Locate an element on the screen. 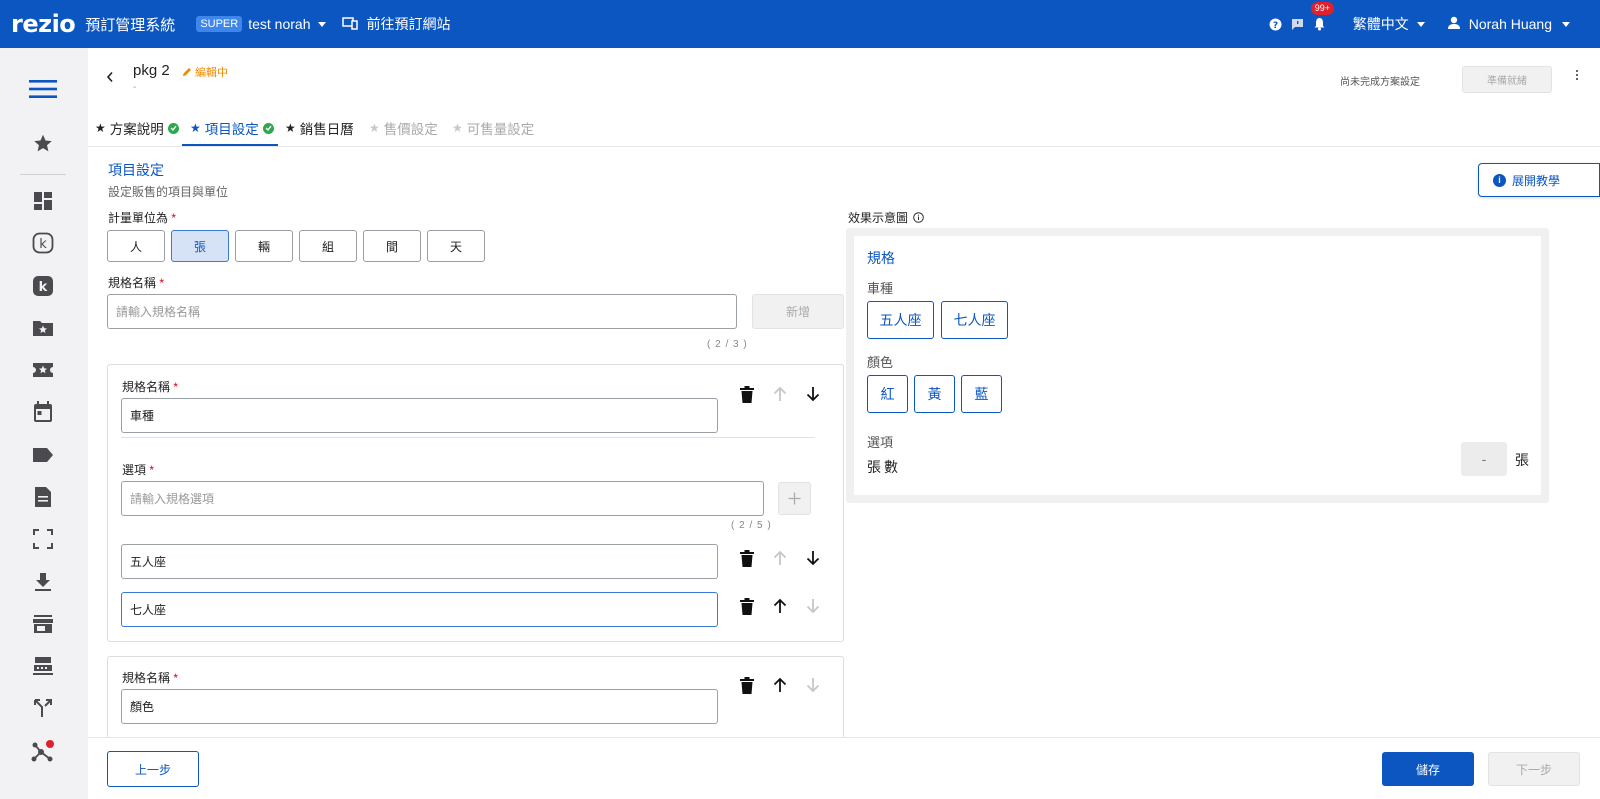  incomplete-notice: 尚未完成方案設定 is located at coordinates (1380, 82).